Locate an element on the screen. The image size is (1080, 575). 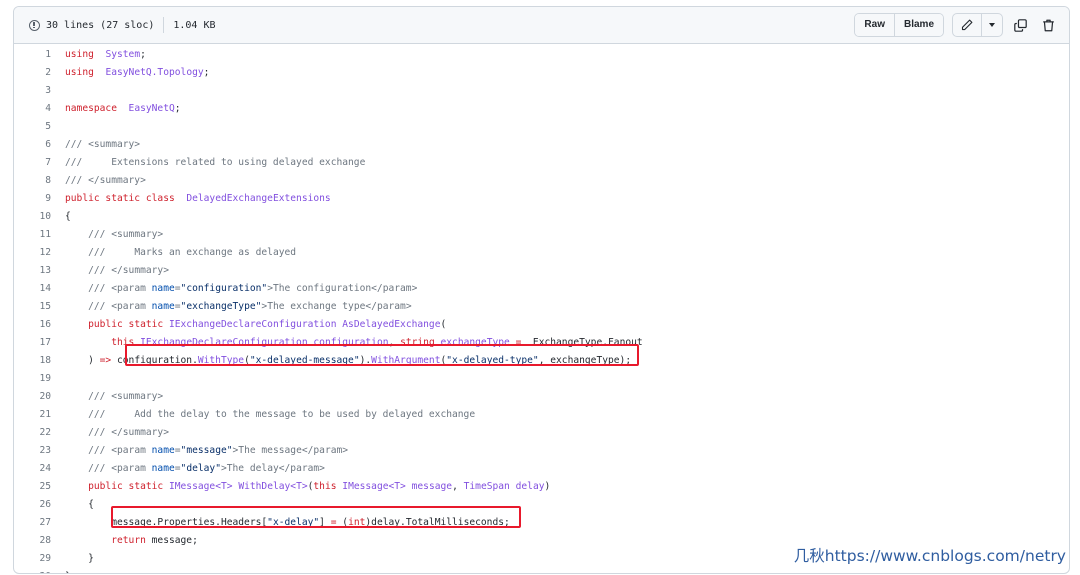
line-number: 27 is located at coordinates (32, 523).